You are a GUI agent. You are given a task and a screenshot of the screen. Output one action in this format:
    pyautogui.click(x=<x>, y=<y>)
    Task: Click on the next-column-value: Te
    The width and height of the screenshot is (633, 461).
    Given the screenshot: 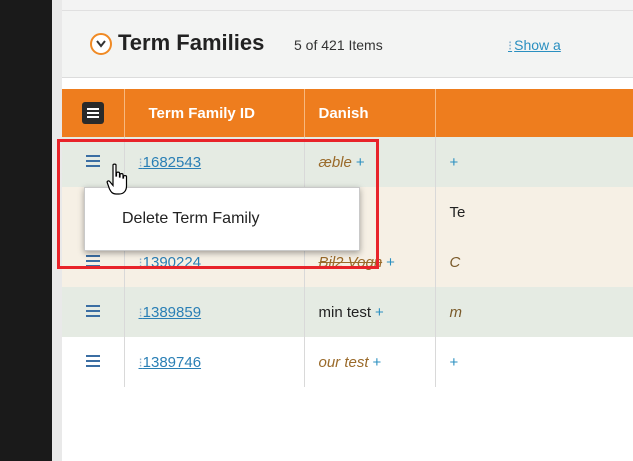 What is the action you would take?
    pyautogui.click(x=458, y=212)
    